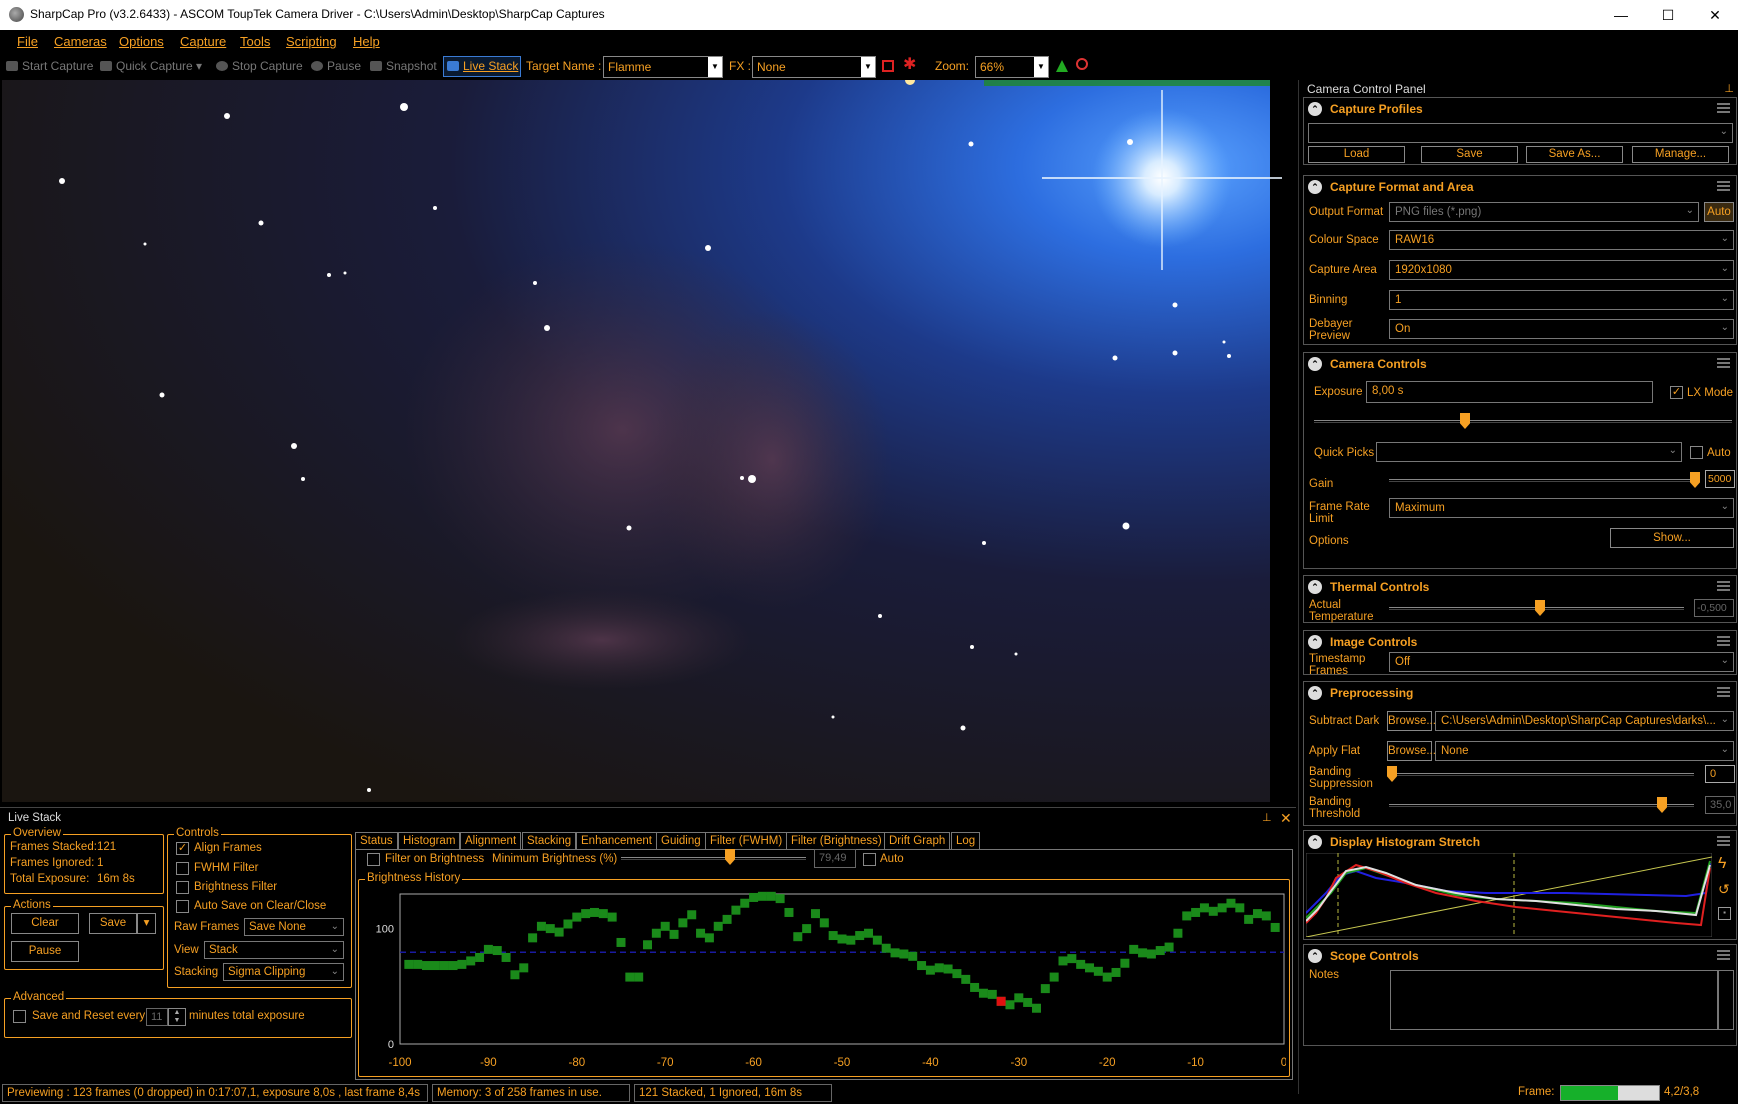 The image size is (1738, 1104). What do you see at coordinates (681, 841) in the screenshot?
I see `tab-guiding: Guiding` at bounding box center [681, 841].